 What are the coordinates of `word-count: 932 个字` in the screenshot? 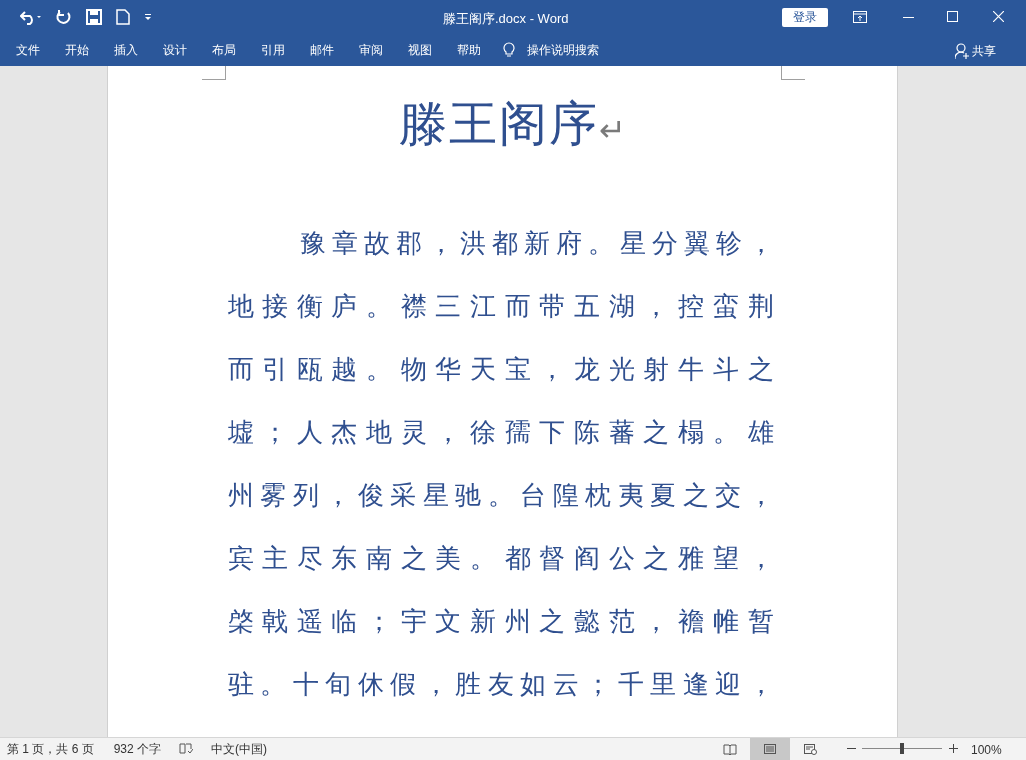 It's located at (137, 749).